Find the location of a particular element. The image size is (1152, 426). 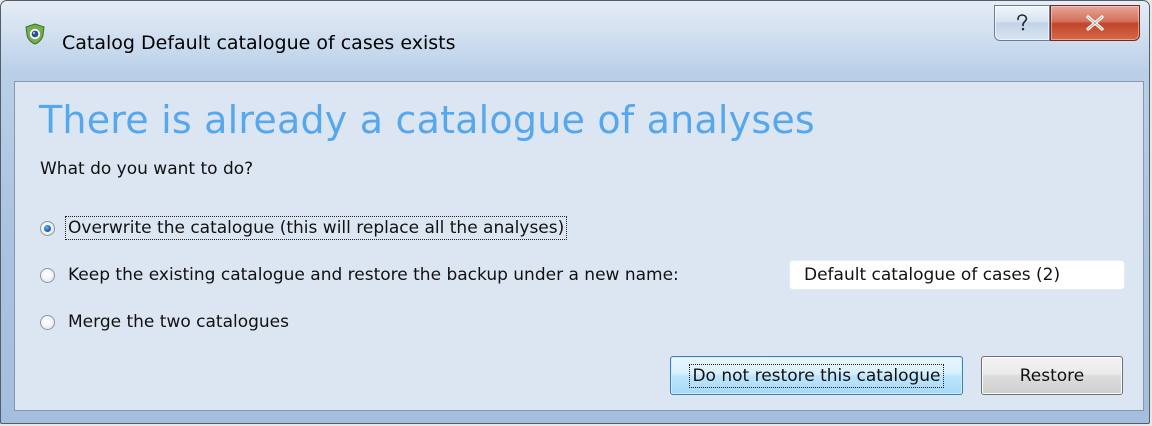

option-merge-label: Merge the two catalogues is located at coordinates (178, 322).